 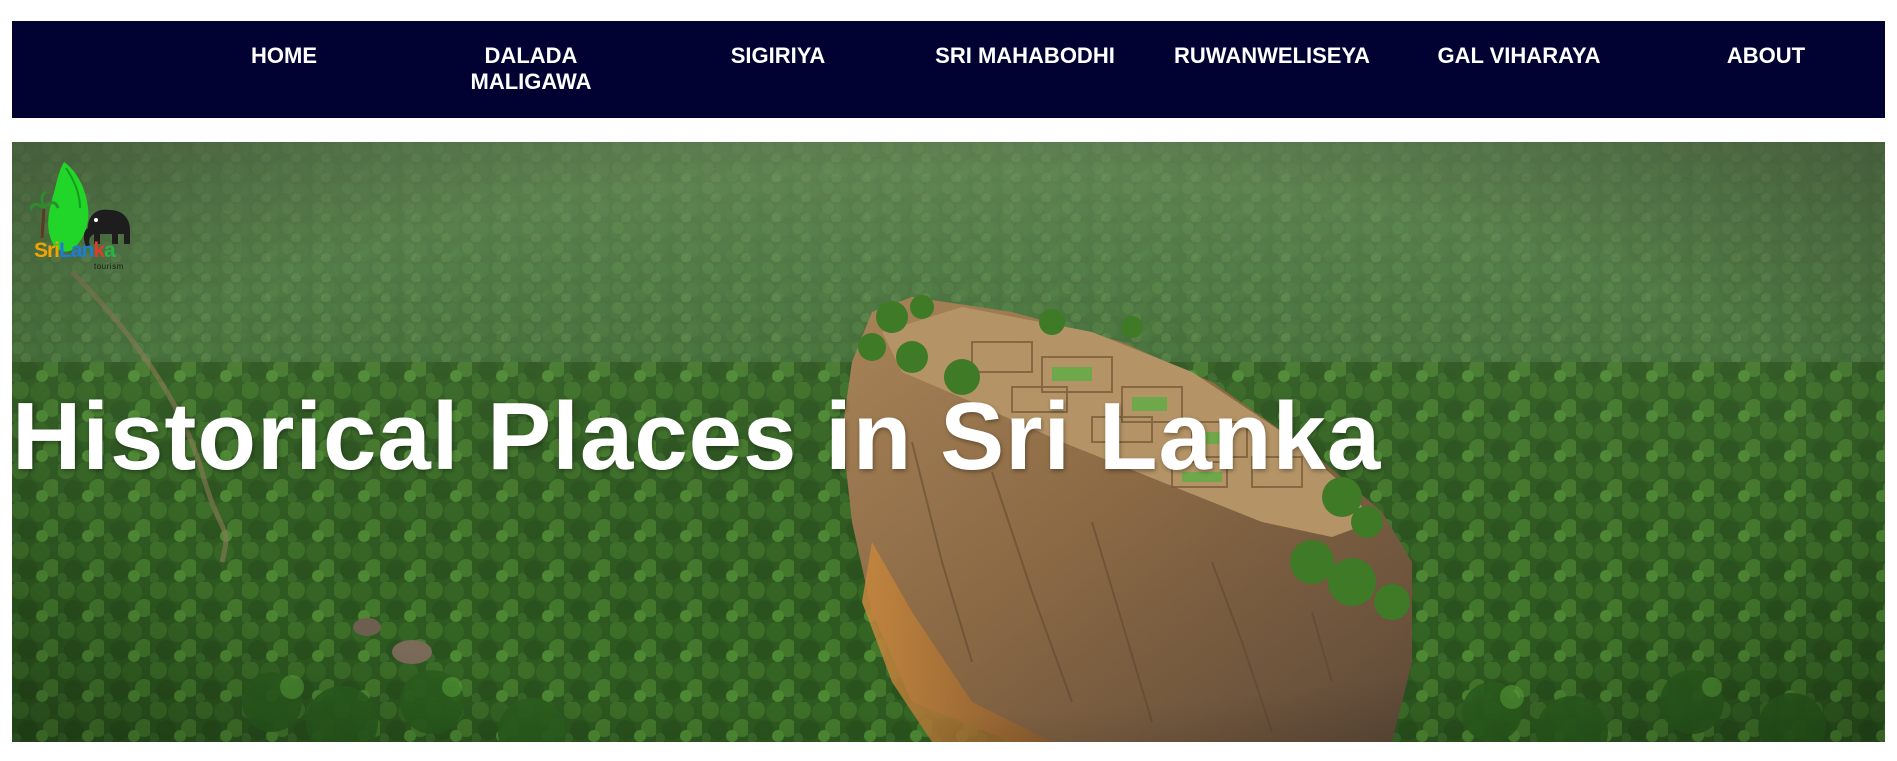 I want to click on nav-link-label: ABOUT, so click(x=1766, y=55).